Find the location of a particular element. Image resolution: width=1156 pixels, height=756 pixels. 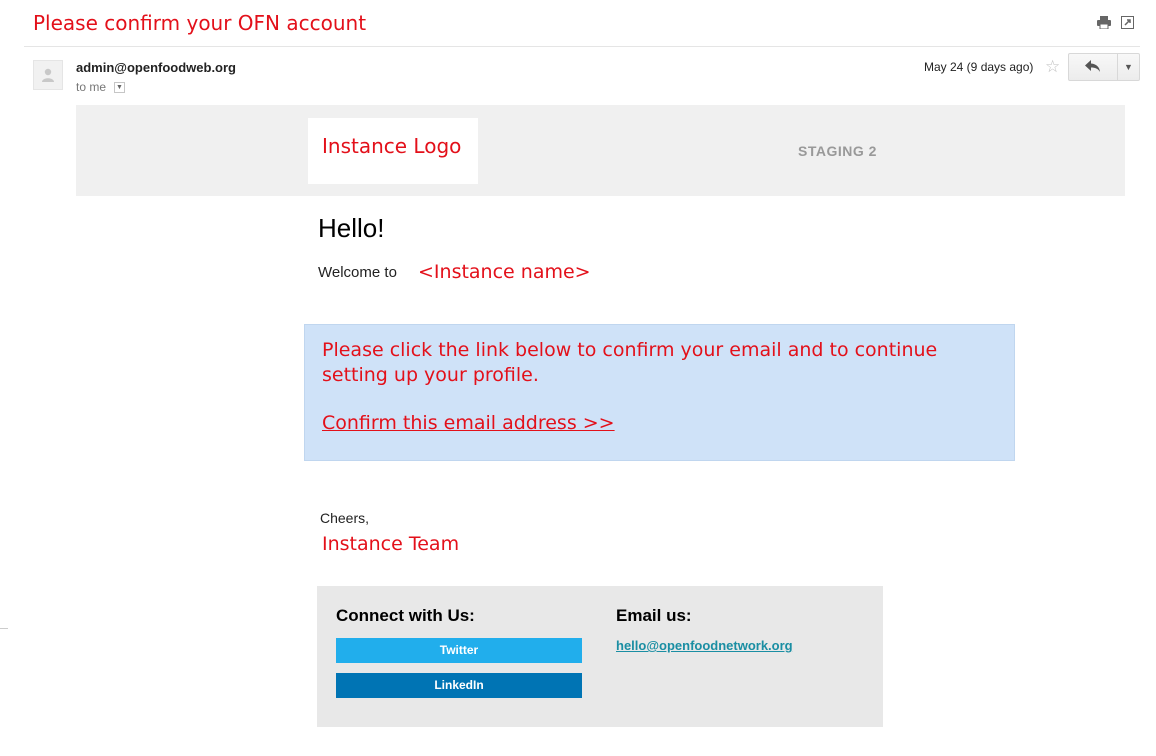

reply-icon is located at coordinates (1093, 67).